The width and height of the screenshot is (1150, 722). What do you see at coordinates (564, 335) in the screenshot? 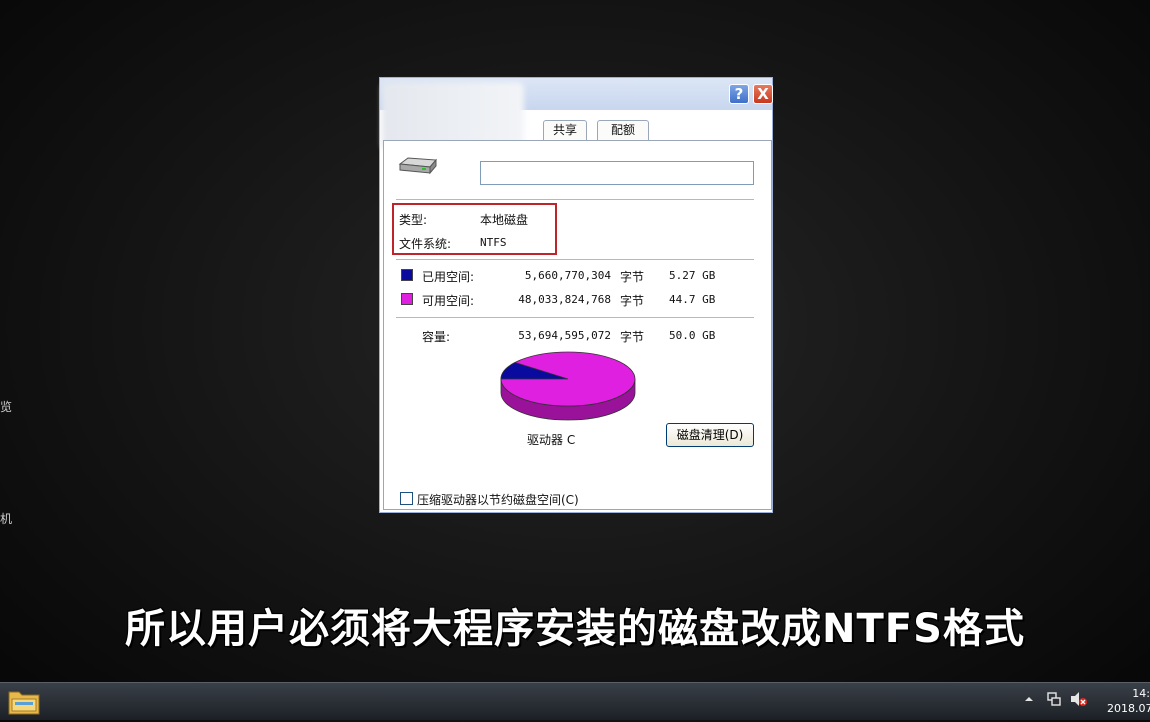
I see `capacity-bytes: 53,694,595,072` at bounding box center [564, 335].